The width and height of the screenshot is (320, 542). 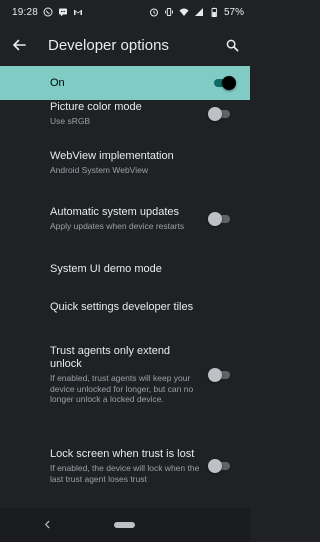 What do you see at coordinates (110, 358) in the screenshot?
I see `setting-title: Trust agents only extend unlock` at bounding box center [110, 358].